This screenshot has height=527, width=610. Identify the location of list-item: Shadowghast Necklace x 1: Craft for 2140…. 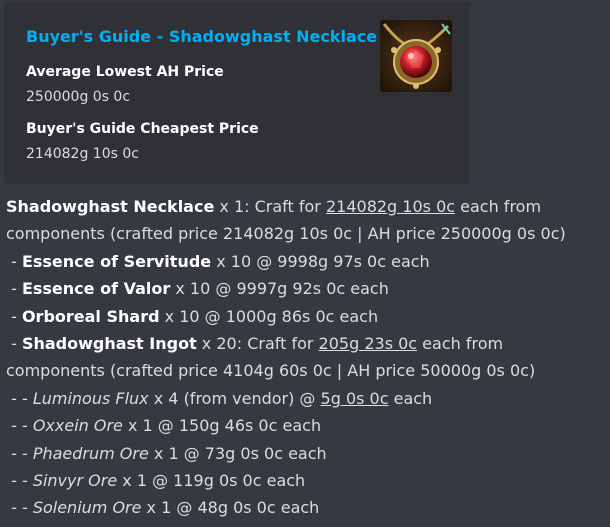
(274, 206).